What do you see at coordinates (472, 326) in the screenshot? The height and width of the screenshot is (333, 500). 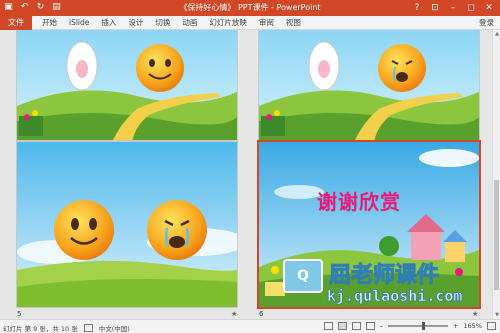 I see `zoom-level: 165%` at bounding box center [472, 326].